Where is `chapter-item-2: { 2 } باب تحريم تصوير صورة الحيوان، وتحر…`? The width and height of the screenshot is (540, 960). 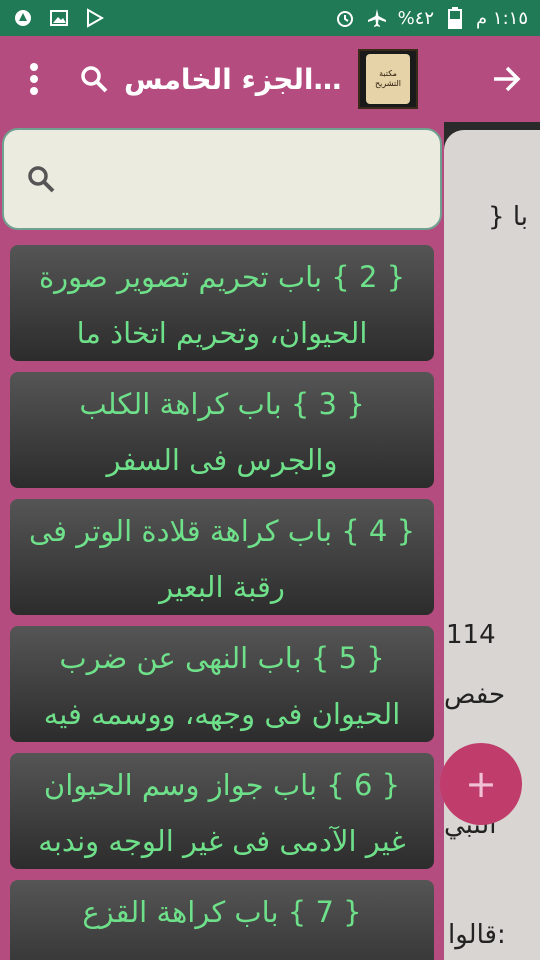 chapter-item-2: { 2 } باب تحريم تصوير صورة الحيوان، وتحر… is located at coordinates (222, 303).